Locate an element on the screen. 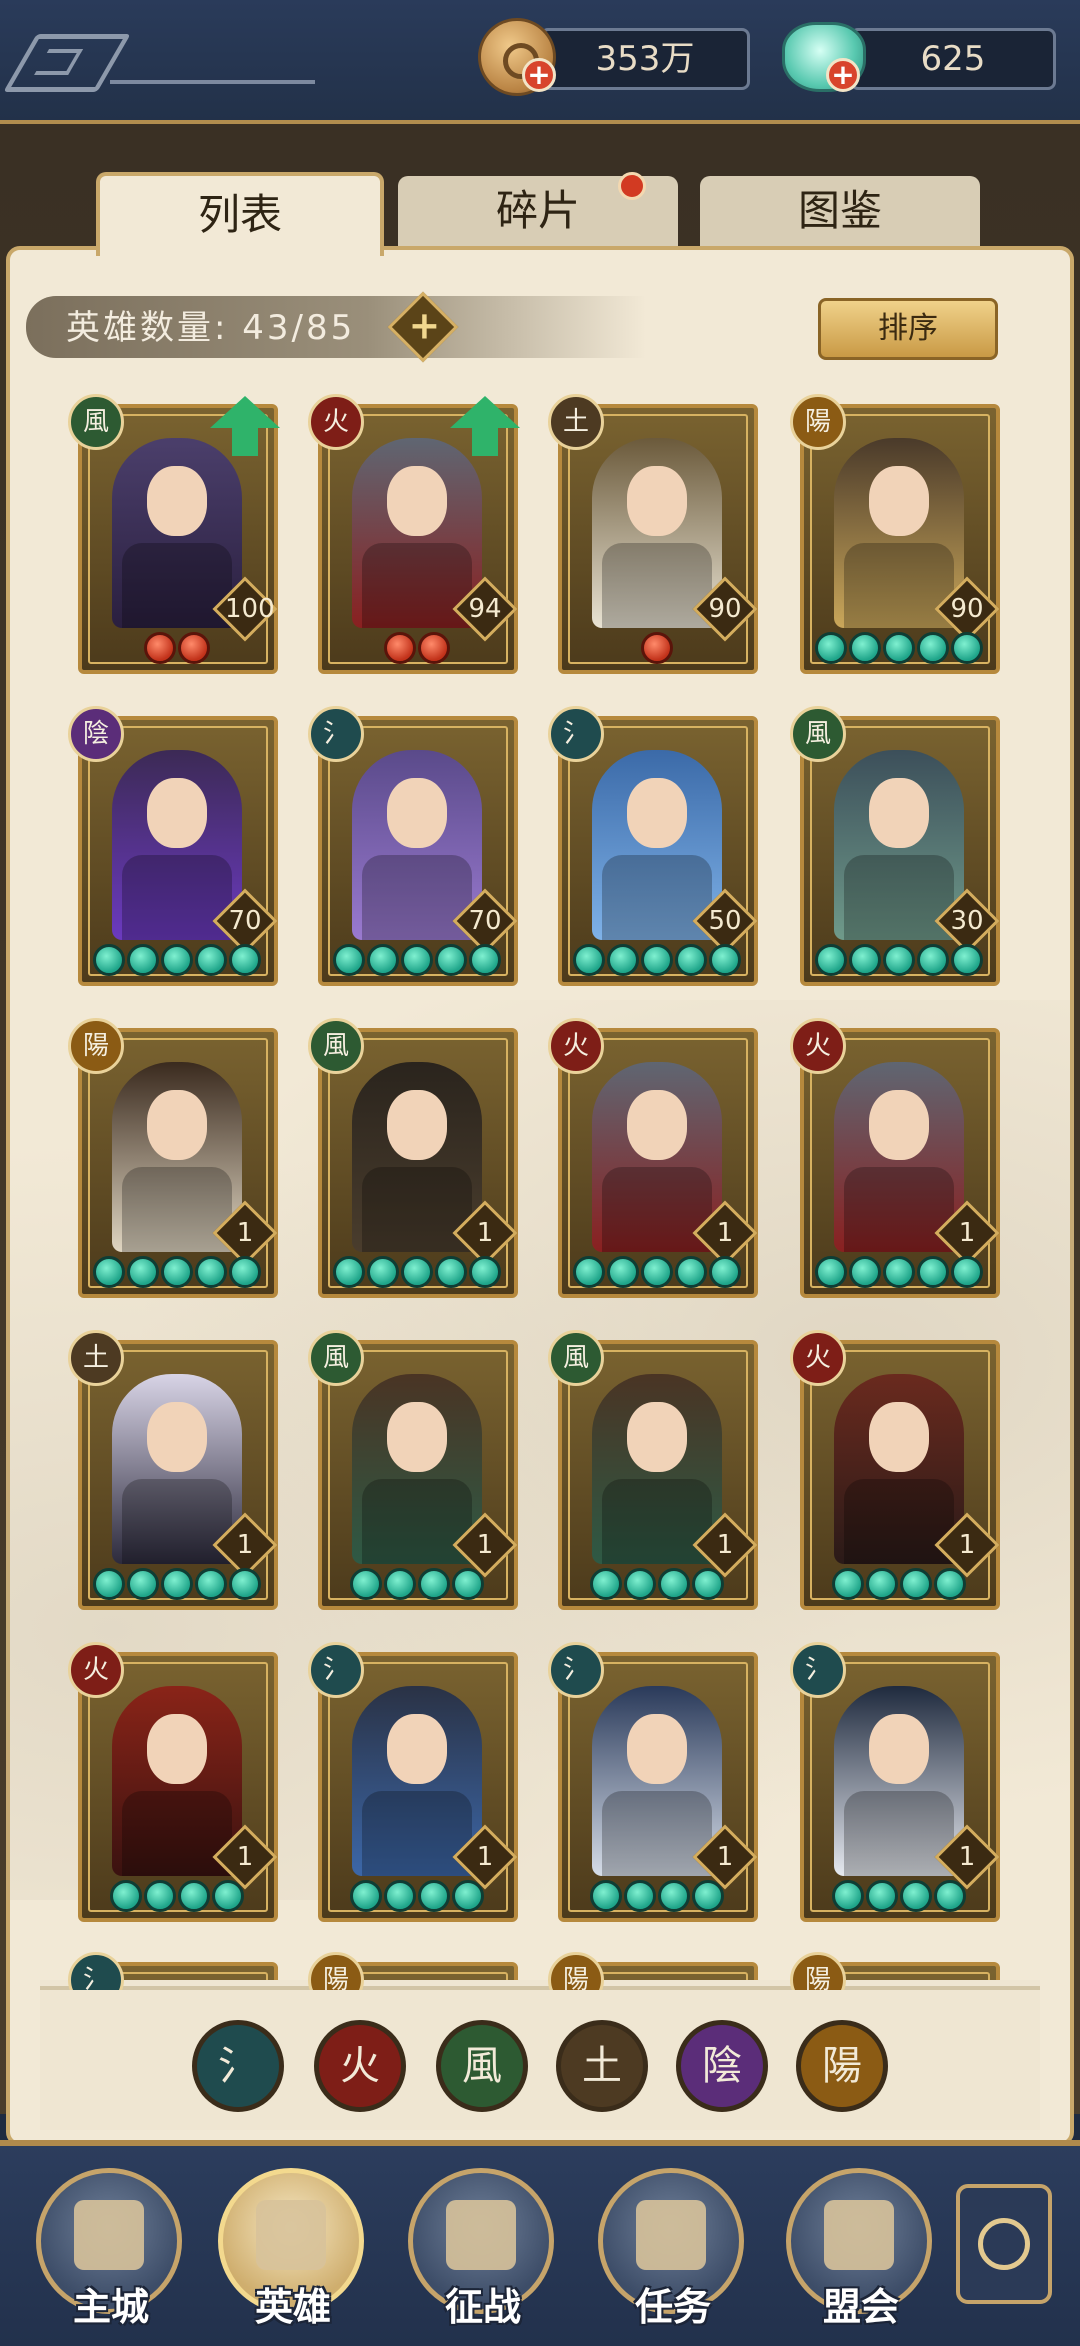  filter-water-button: 氵 is located at coordinates (238, 2066).